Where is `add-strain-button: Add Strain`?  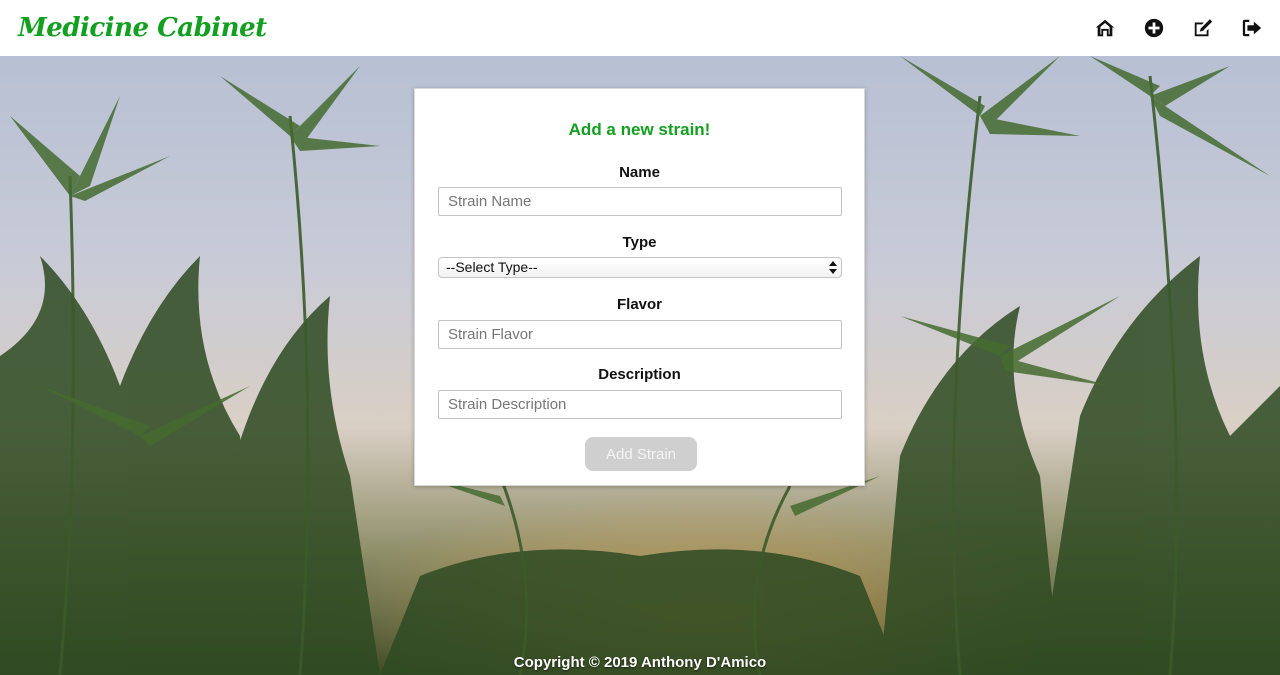
add-strain-button: Add Strain is located at coordinates (641, 454).